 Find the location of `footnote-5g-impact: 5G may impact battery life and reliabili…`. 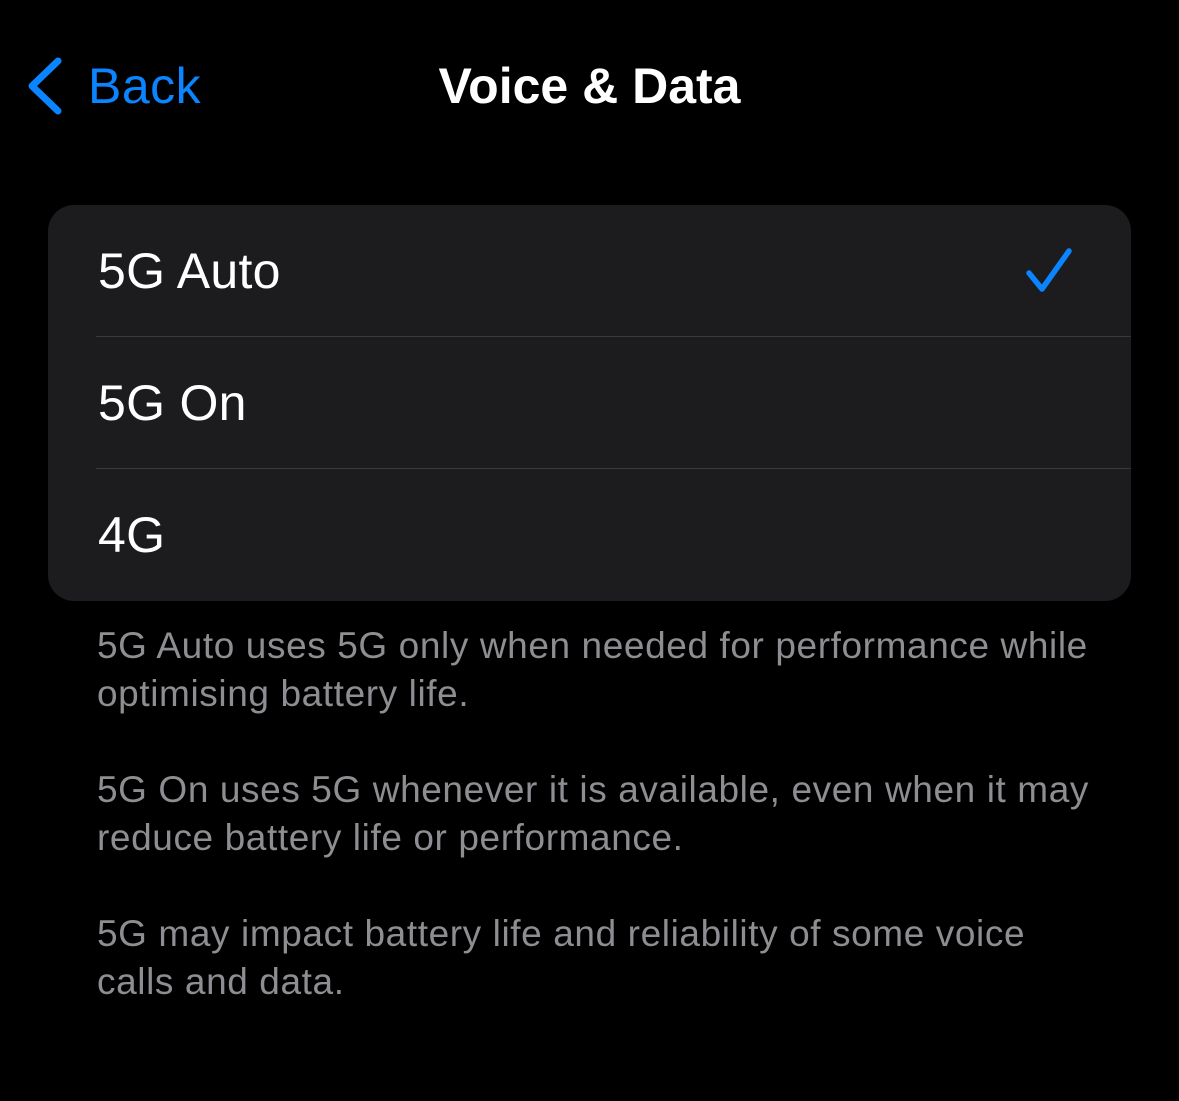

footnote-5g-impact: 5G may impact battery life and reliabili… is located at coordinates (561, 957).